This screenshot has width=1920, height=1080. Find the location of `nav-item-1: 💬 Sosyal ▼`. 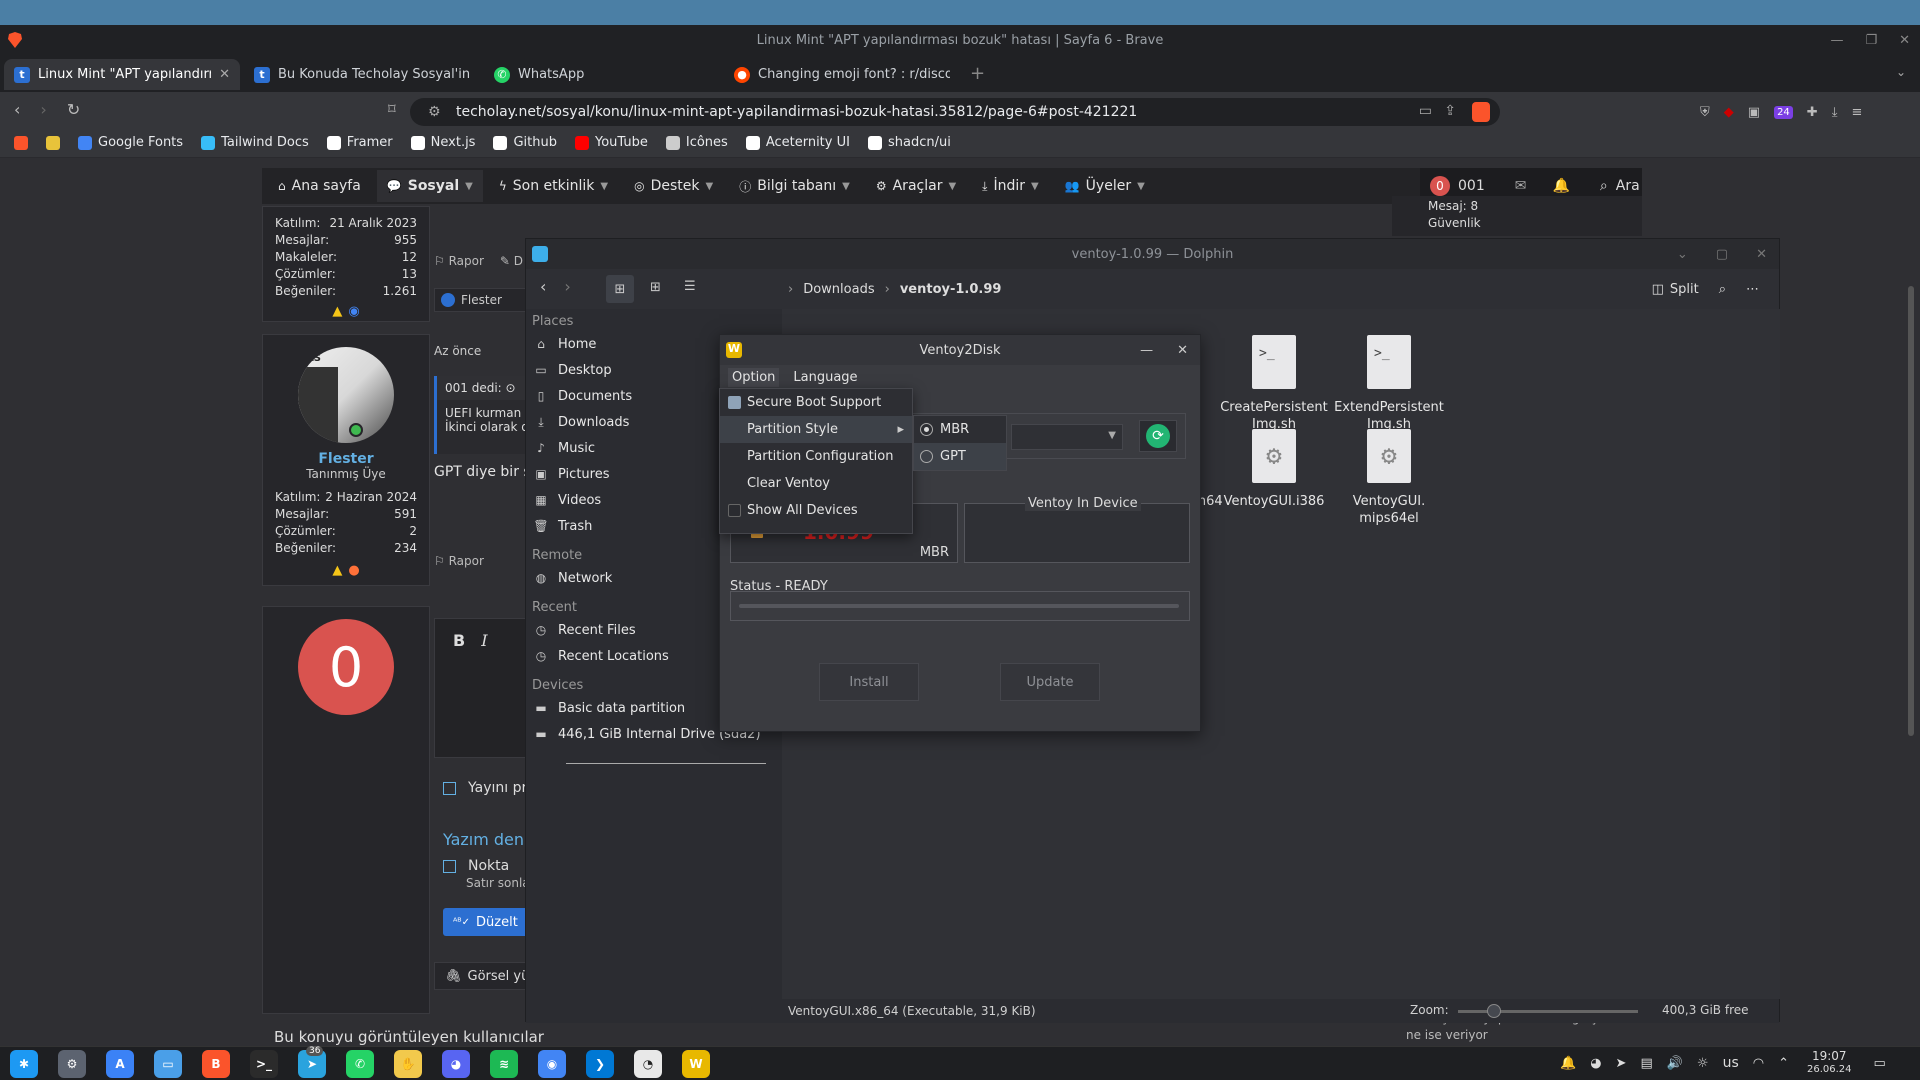

nav-item-1: 💬 Sosyal ▼ is located at coordinates (429, 186).